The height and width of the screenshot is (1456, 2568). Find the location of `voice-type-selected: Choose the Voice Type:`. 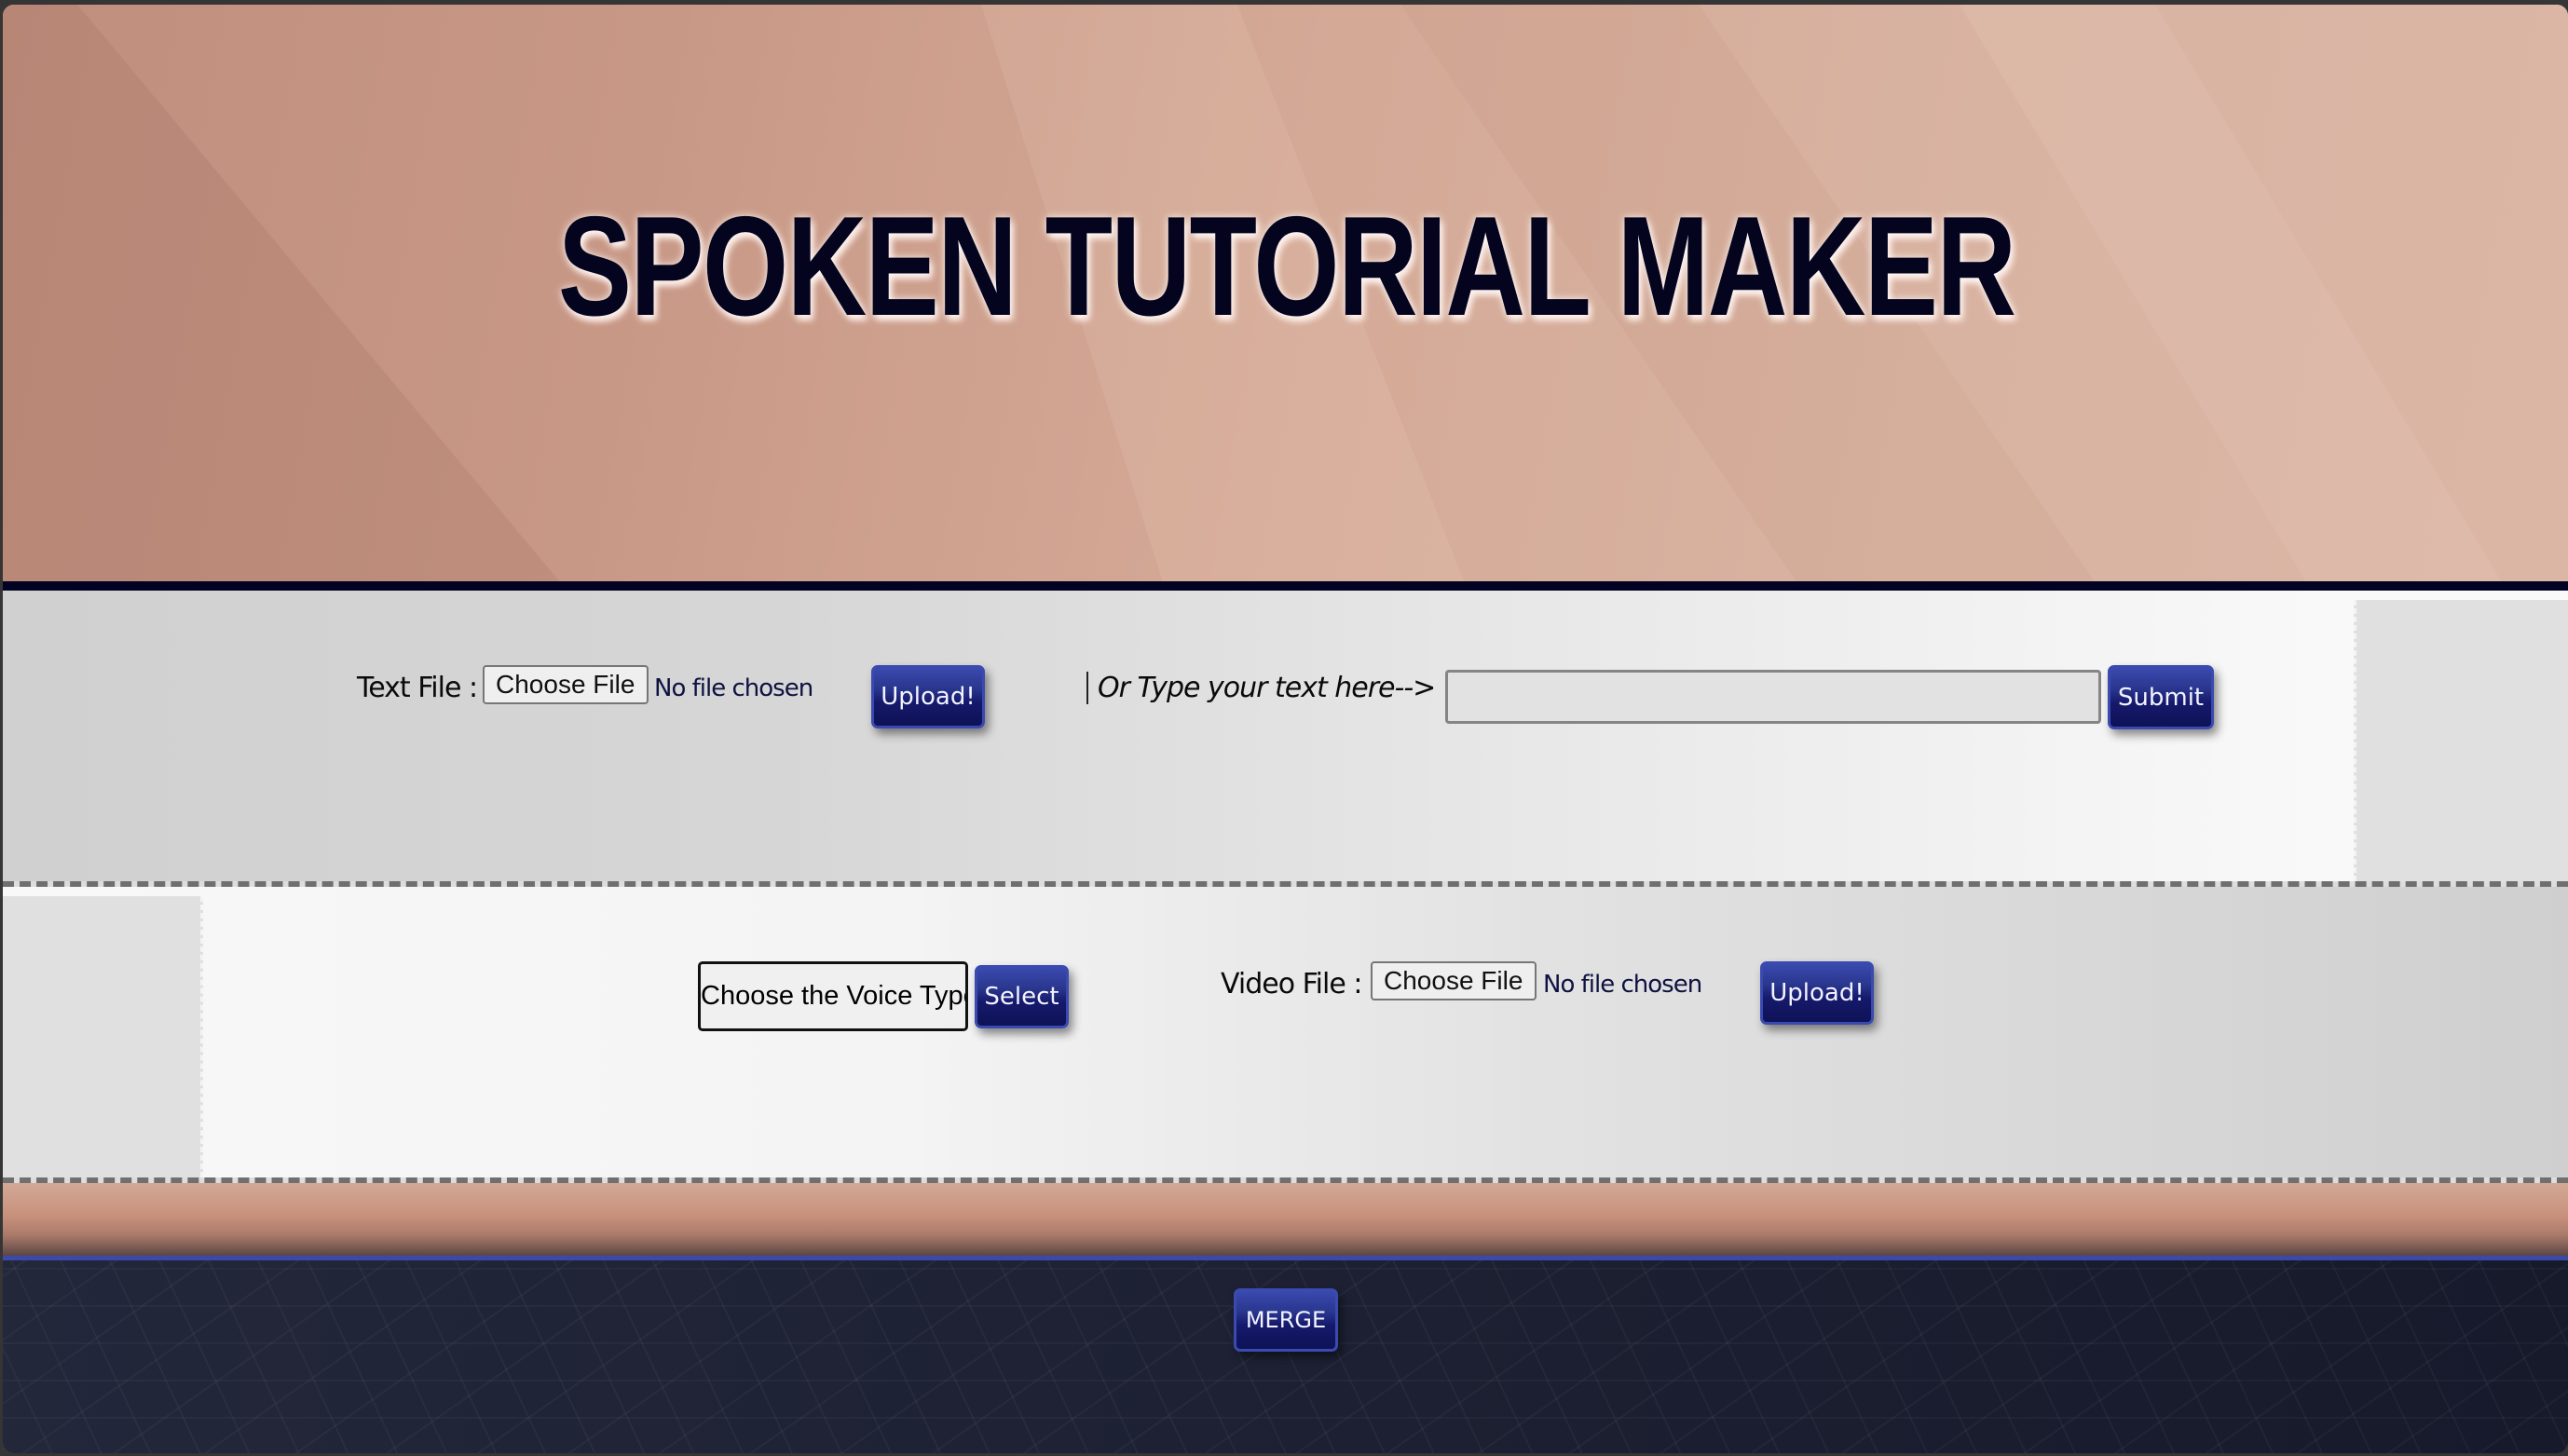

voice-type-selected: Choose the Voice Type: is located at coordinates (834, 996).